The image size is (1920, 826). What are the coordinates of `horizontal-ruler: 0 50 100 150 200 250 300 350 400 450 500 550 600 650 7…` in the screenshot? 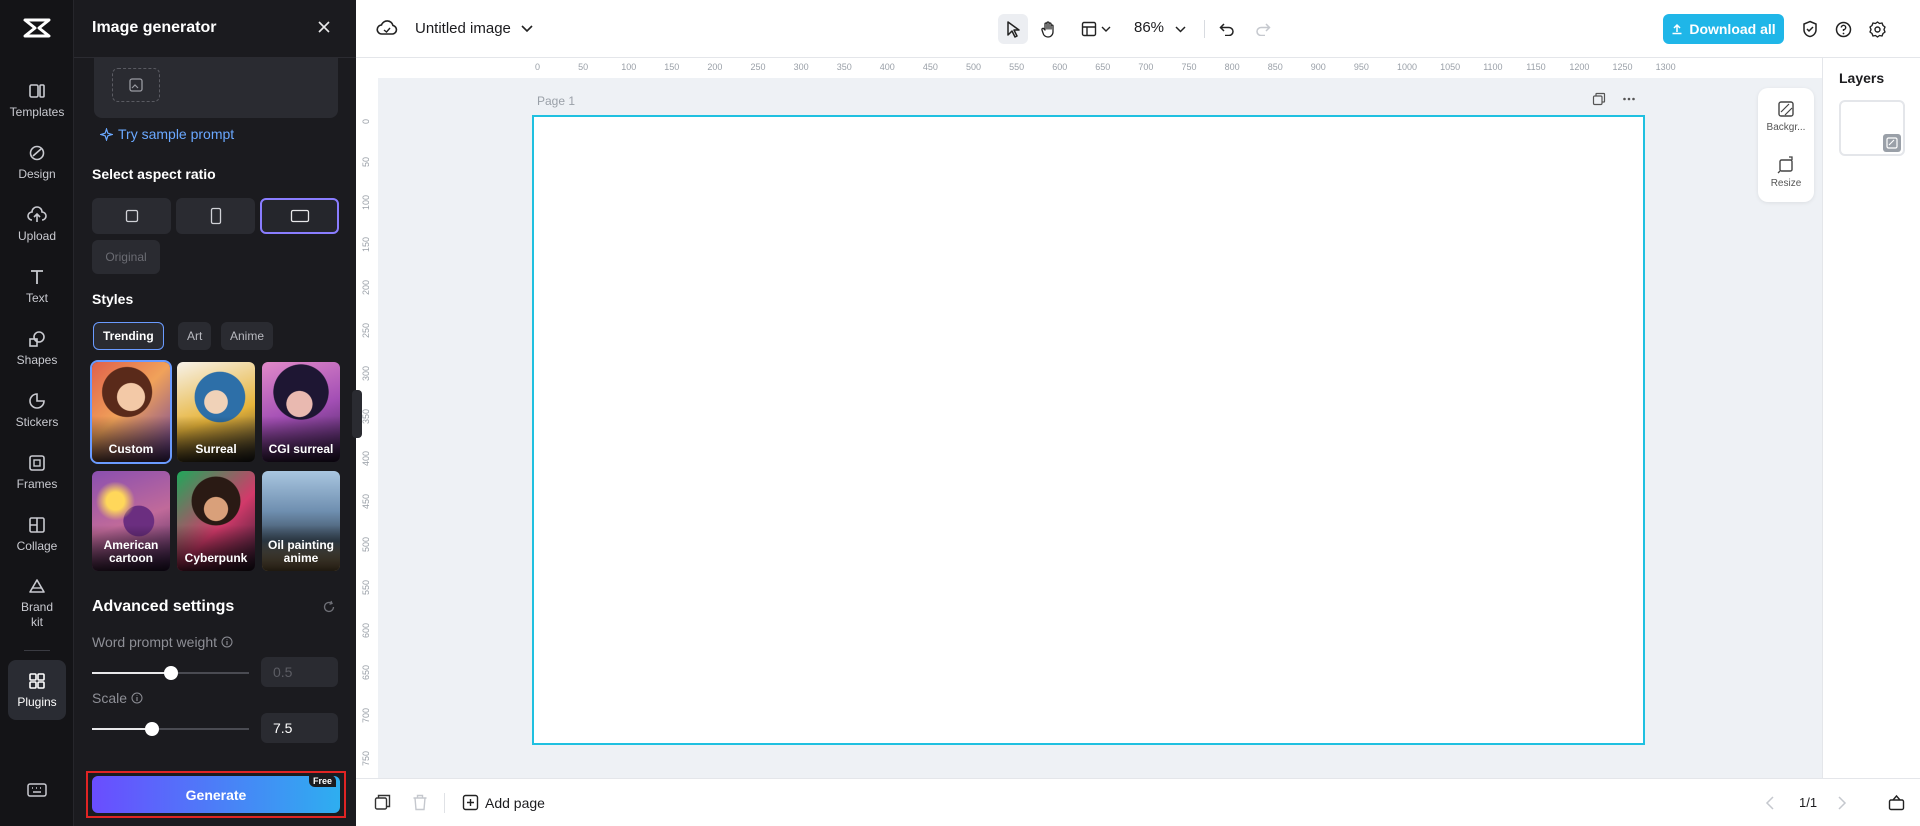 It's located at (1100, 68).